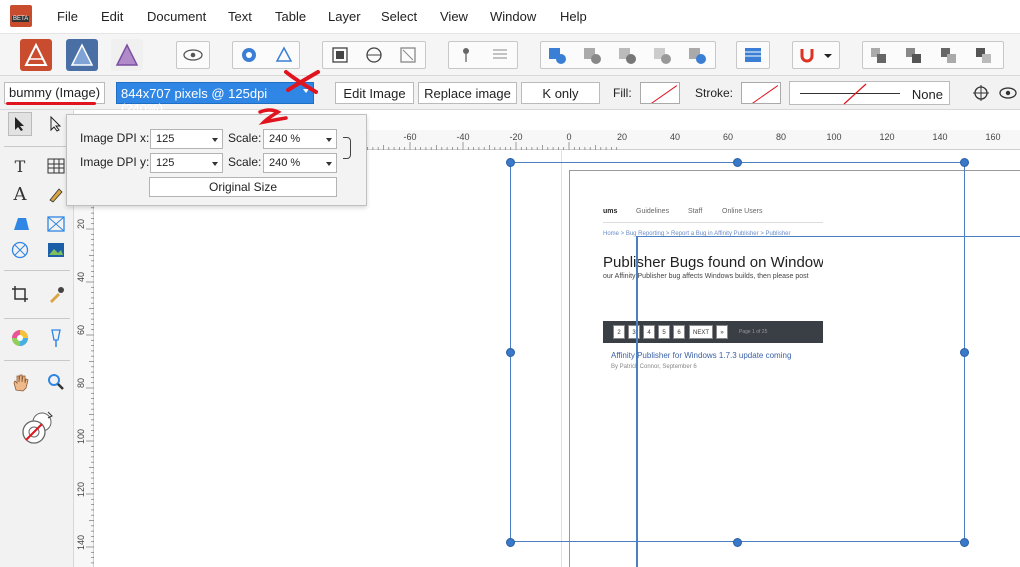 The image size is (1020, 567). What do you see at coordinates (622, 137) in the screenshot?
I see `ruler-tick-label: 20` at bounding box center [622, 137].